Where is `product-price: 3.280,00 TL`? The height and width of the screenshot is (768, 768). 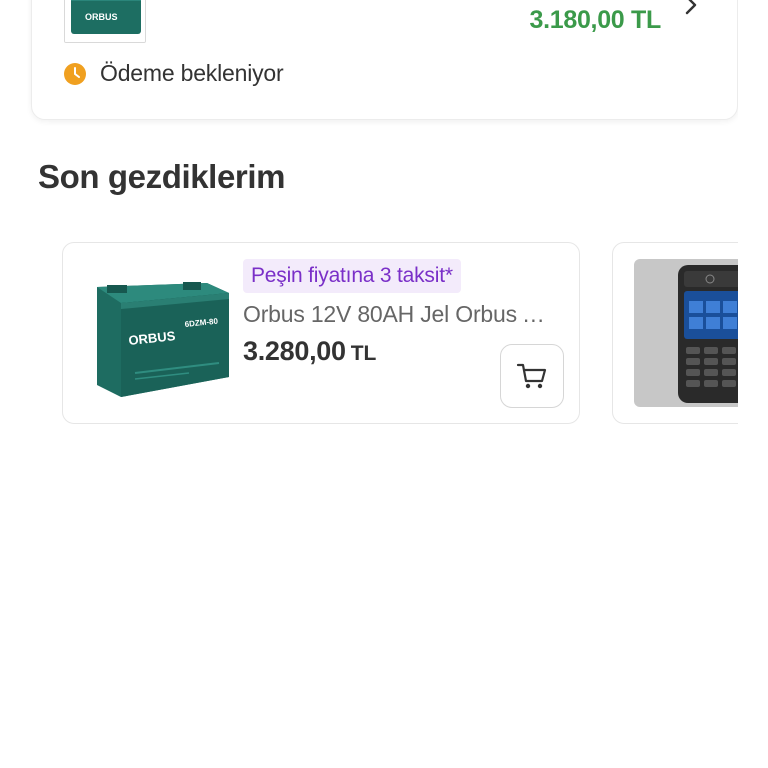 product-price: 3.280,00 TL is located at coordinates (309, 351).